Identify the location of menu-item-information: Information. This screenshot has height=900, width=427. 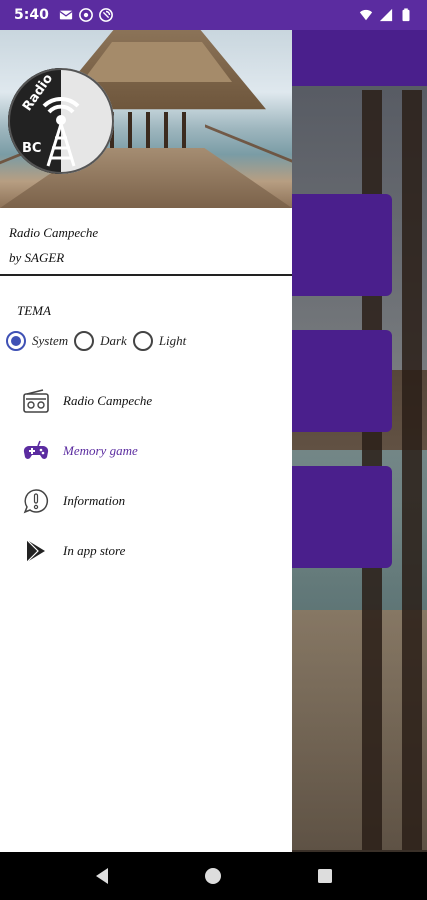
(146, 501).